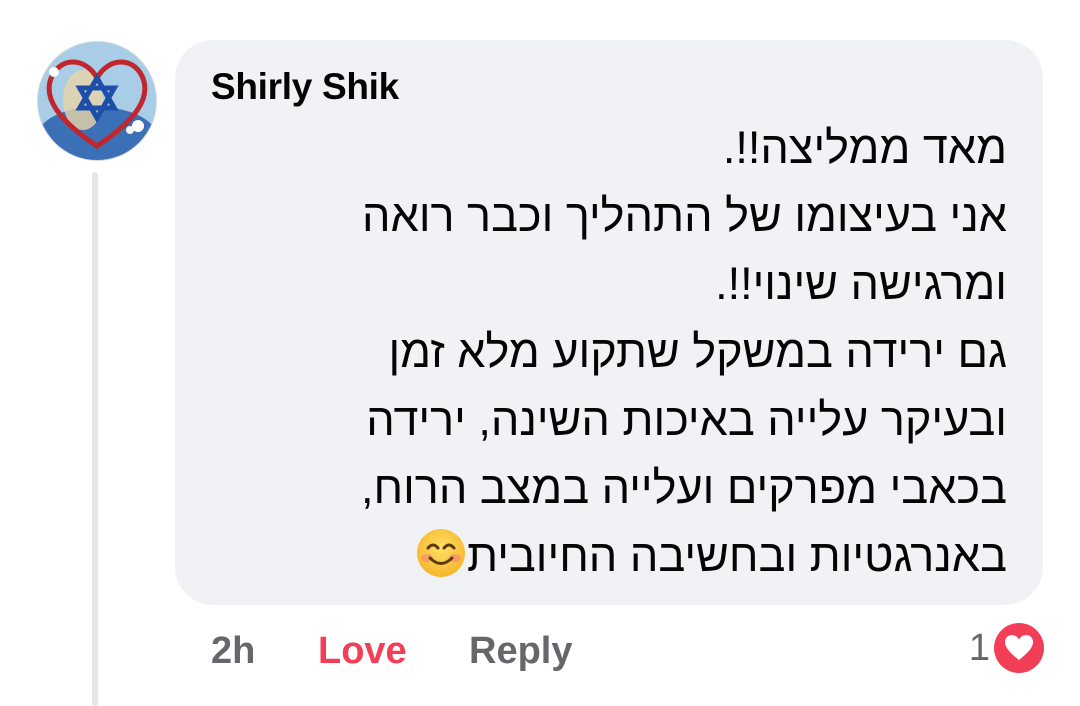  I want to click on smiling-face-emoji-icon, so click(441, 553).